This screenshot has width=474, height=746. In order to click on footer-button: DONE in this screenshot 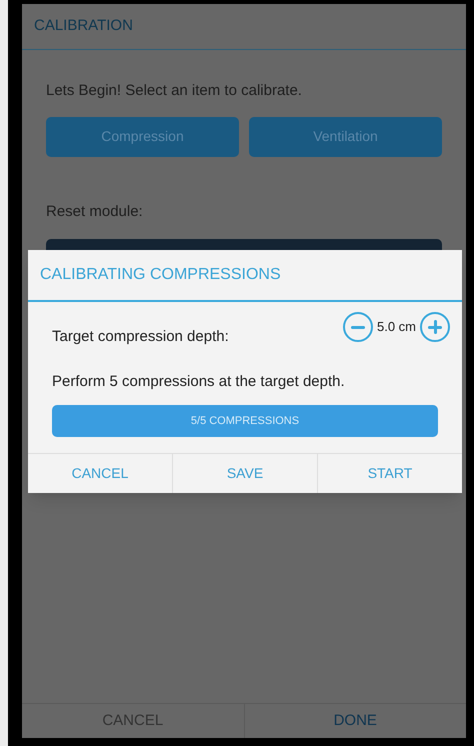, I will do `click(355, 721)`.